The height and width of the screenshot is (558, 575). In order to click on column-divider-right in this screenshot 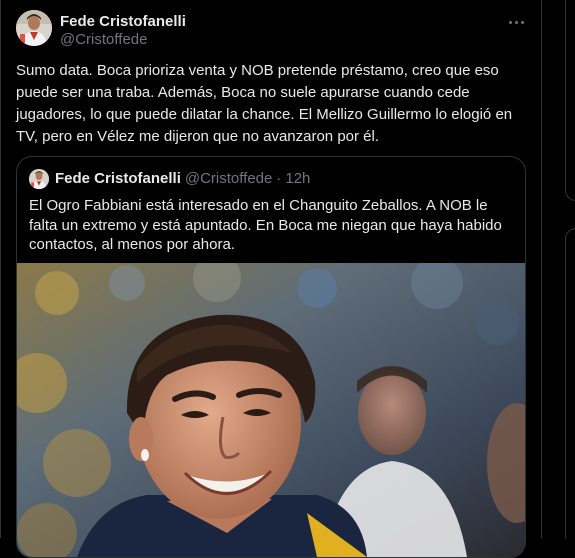, I will do `click(541, 269)`.